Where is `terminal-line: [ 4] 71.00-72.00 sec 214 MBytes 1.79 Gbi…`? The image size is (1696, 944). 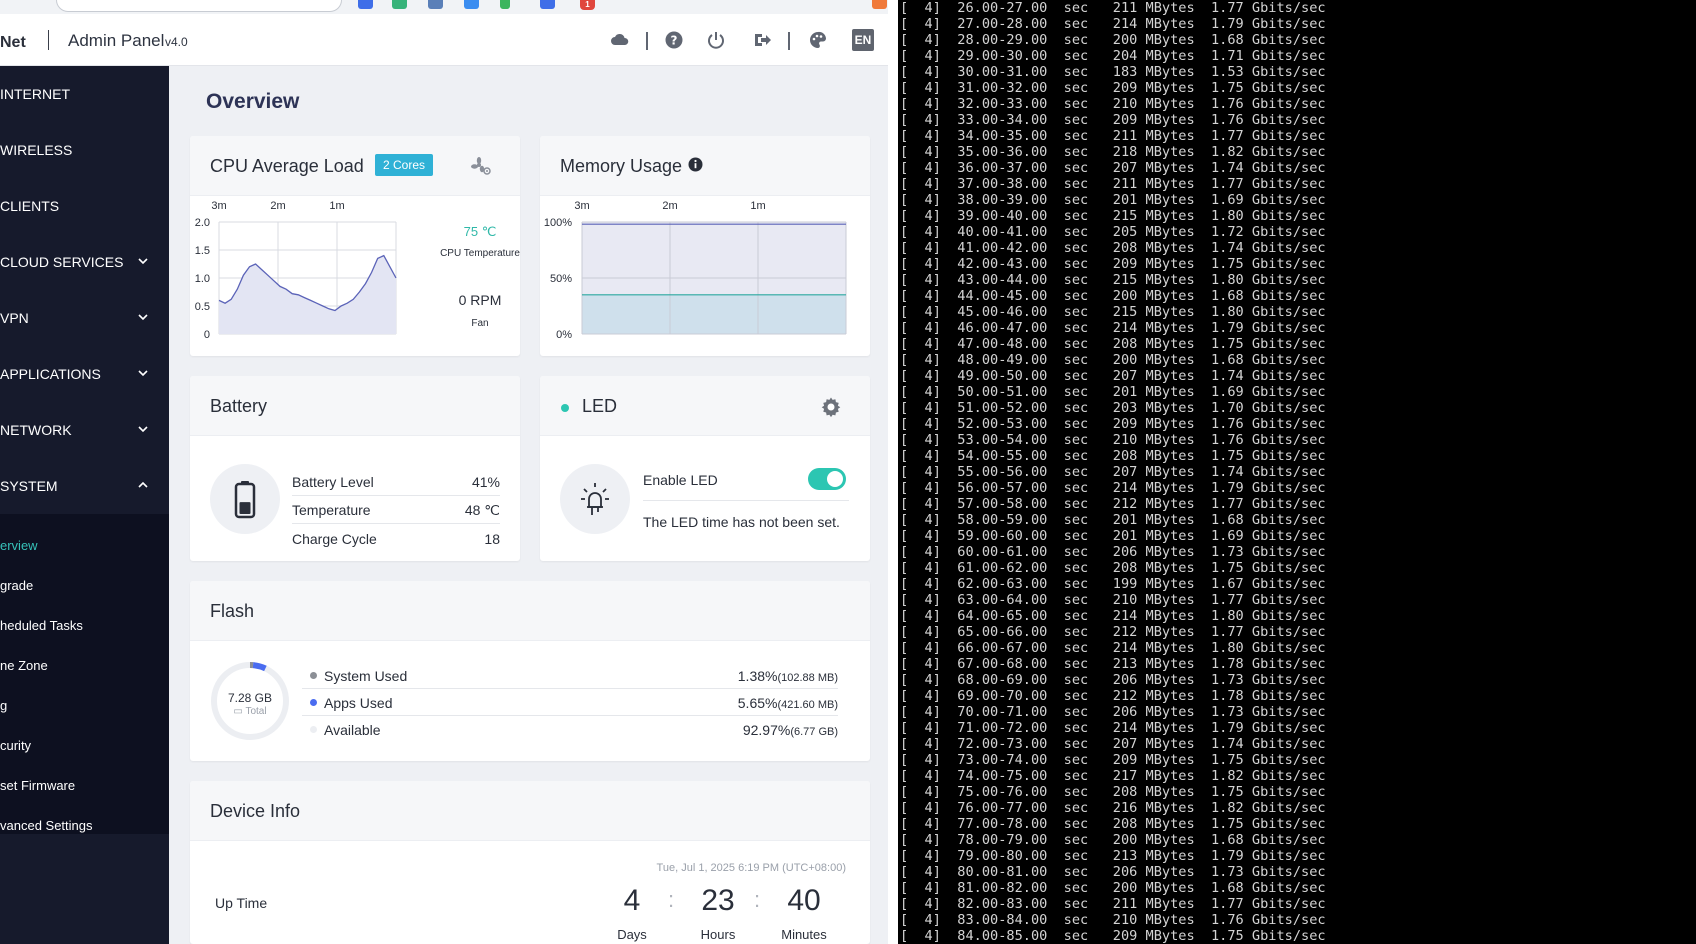 terminal-line: [ 4] 71.00-72.00 sec 214 MBytes 1.79 Gbi… is located at coordinates (1113, 728).